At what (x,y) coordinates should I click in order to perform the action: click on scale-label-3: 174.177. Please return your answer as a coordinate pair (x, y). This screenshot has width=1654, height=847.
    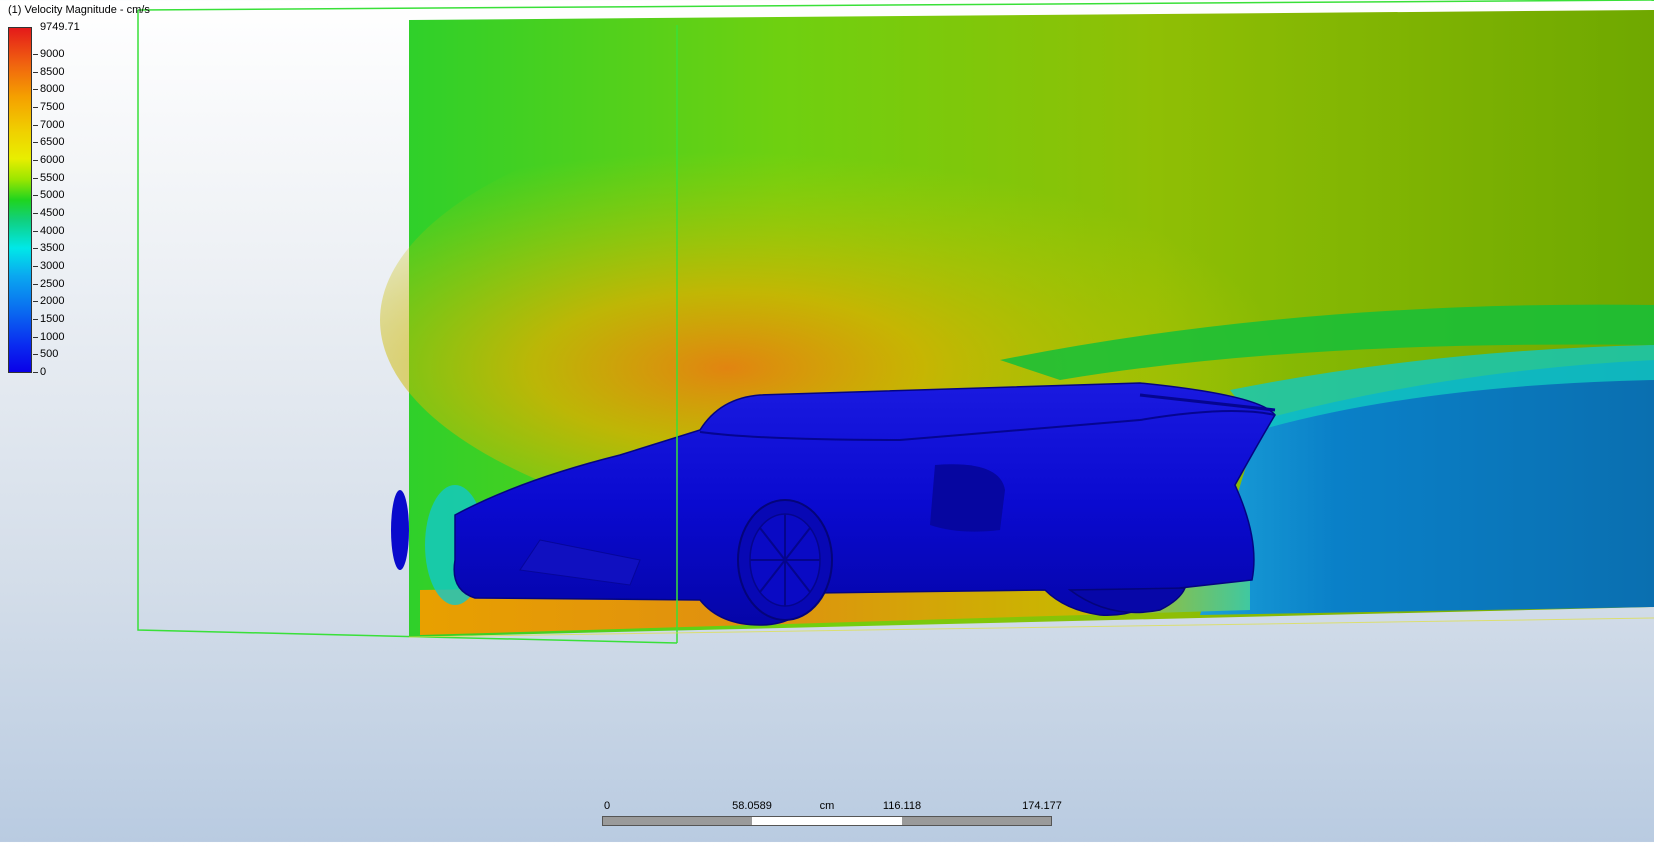
    Looking at the image, I should click on (1042, 806).